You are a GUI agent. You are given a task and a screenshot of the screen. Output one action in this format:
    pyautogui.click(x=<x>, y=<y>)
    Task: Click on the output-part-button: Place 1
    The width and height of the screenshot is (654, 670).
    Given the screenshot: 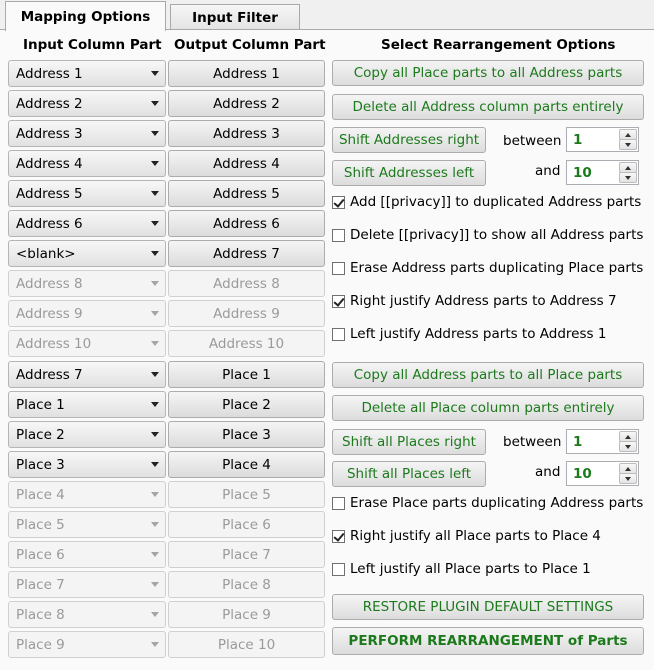 What is the action you would take?
    pyautogui.click(x=246, y=374)
    